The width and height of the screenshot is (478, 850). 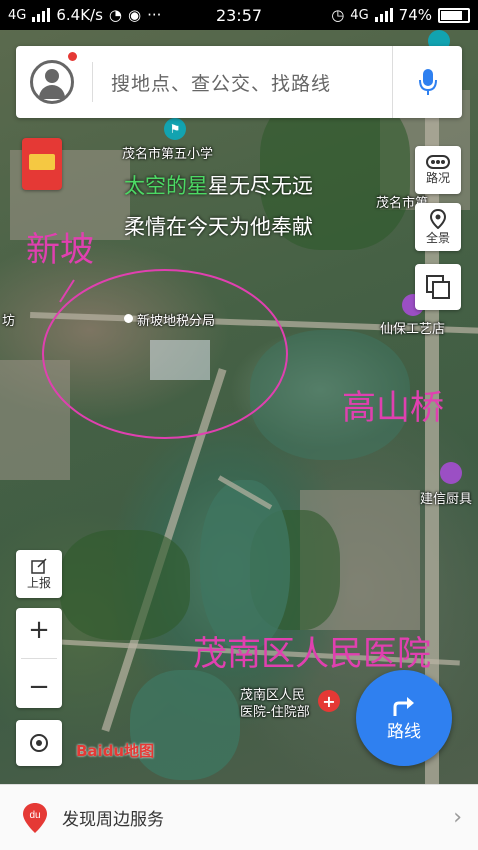 What do you see at coordinates (312, 654) in the screenshot?
I see `annotation-hospital: 茂南区人民医院` at bounding box center [312, 654].